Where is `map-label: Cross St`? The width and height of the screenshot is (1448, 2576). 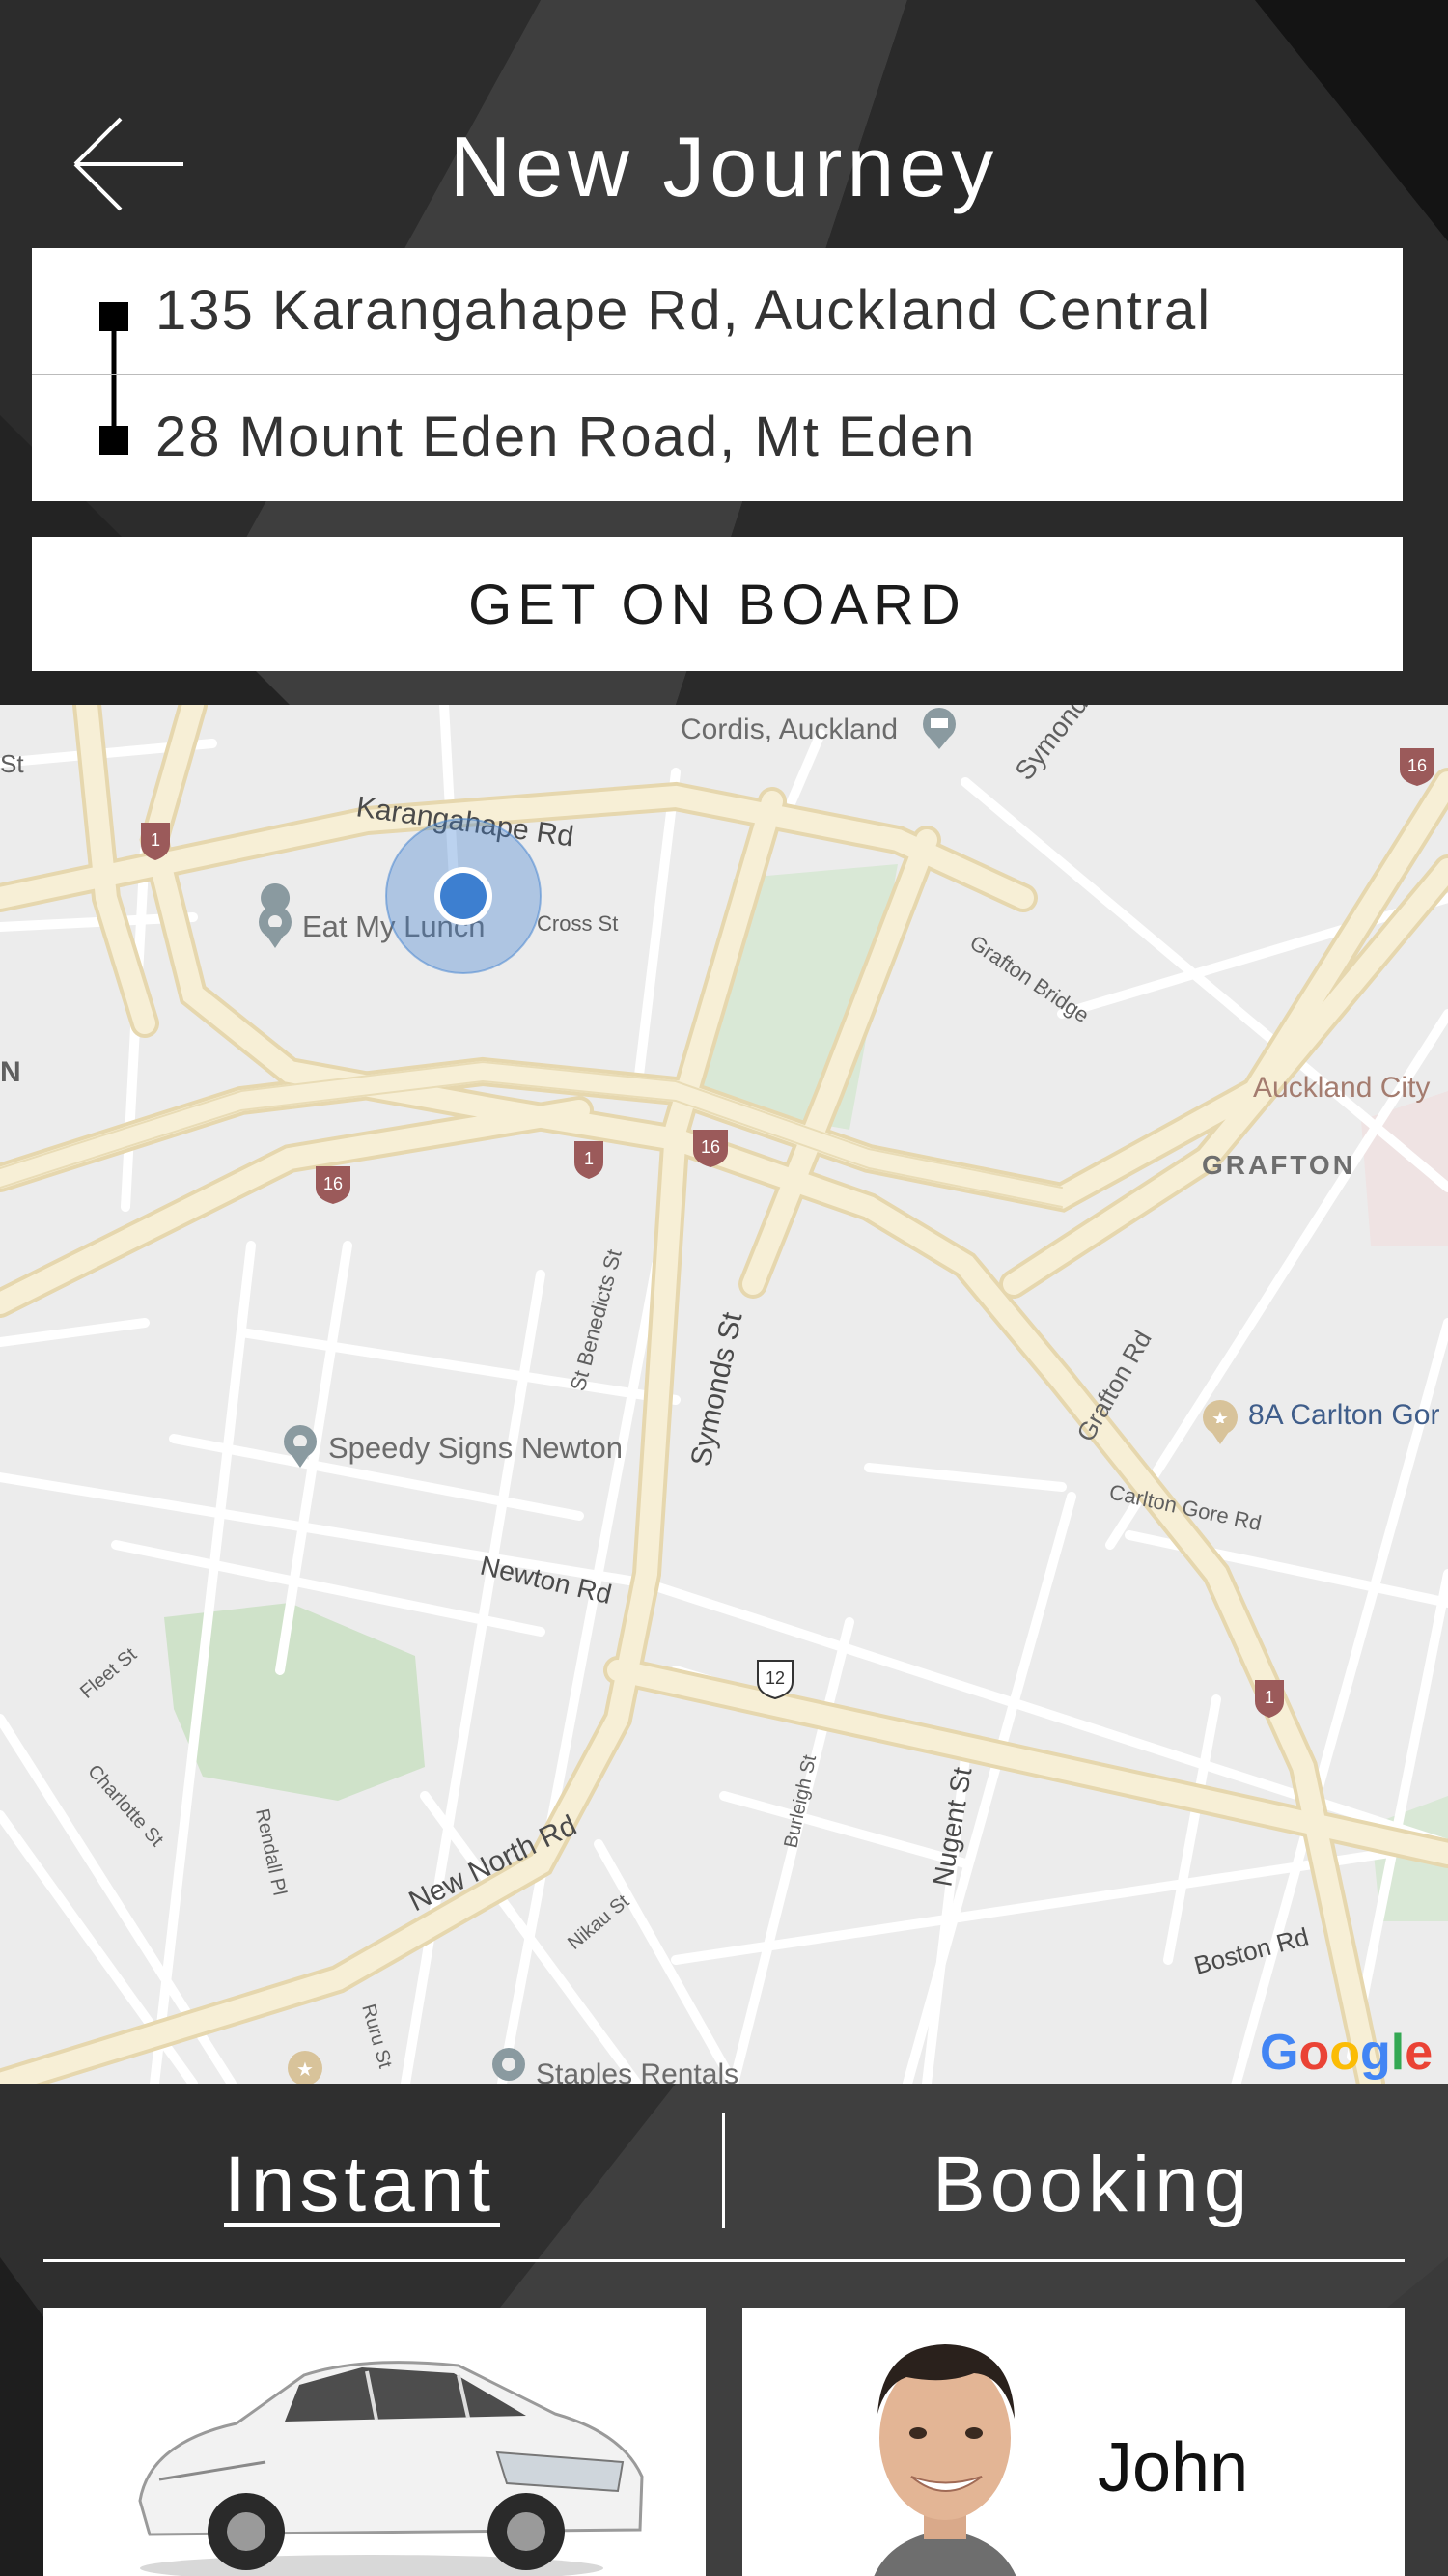 map-label: Cross St is located at coordinates (578, 924).